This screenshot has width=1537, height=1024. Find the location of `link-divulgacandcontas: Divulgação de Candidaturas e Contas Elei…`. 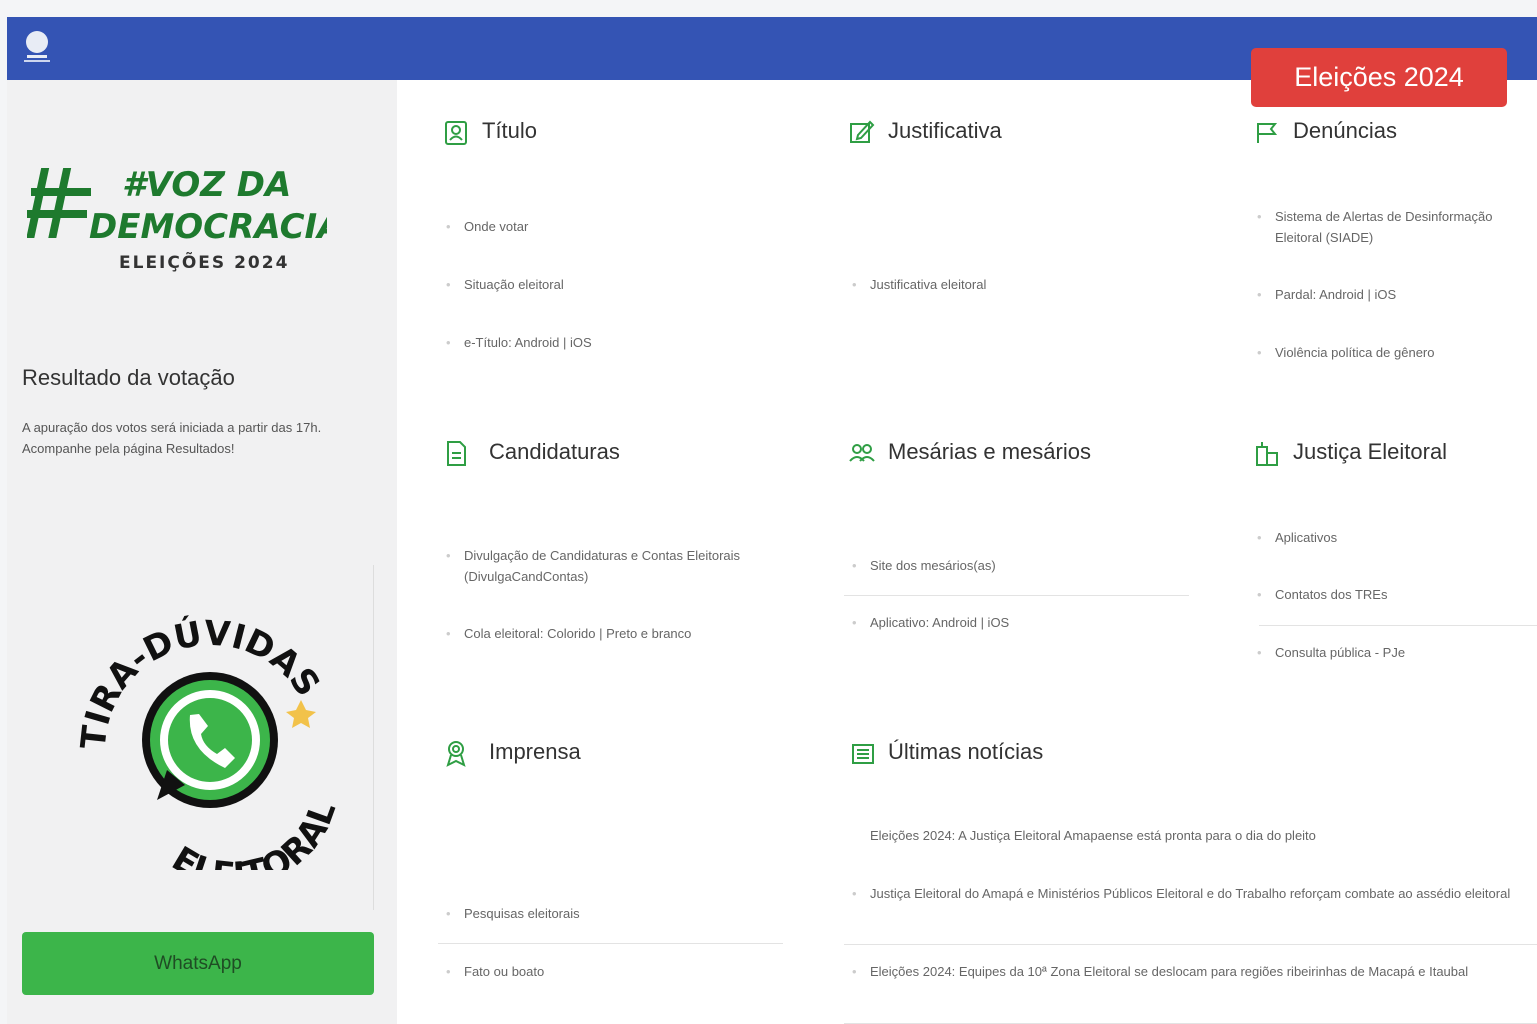

link-divulgacandcontas: Divulgação de Candidaturas e Contas Elei… is located at coordinates (600, 566).